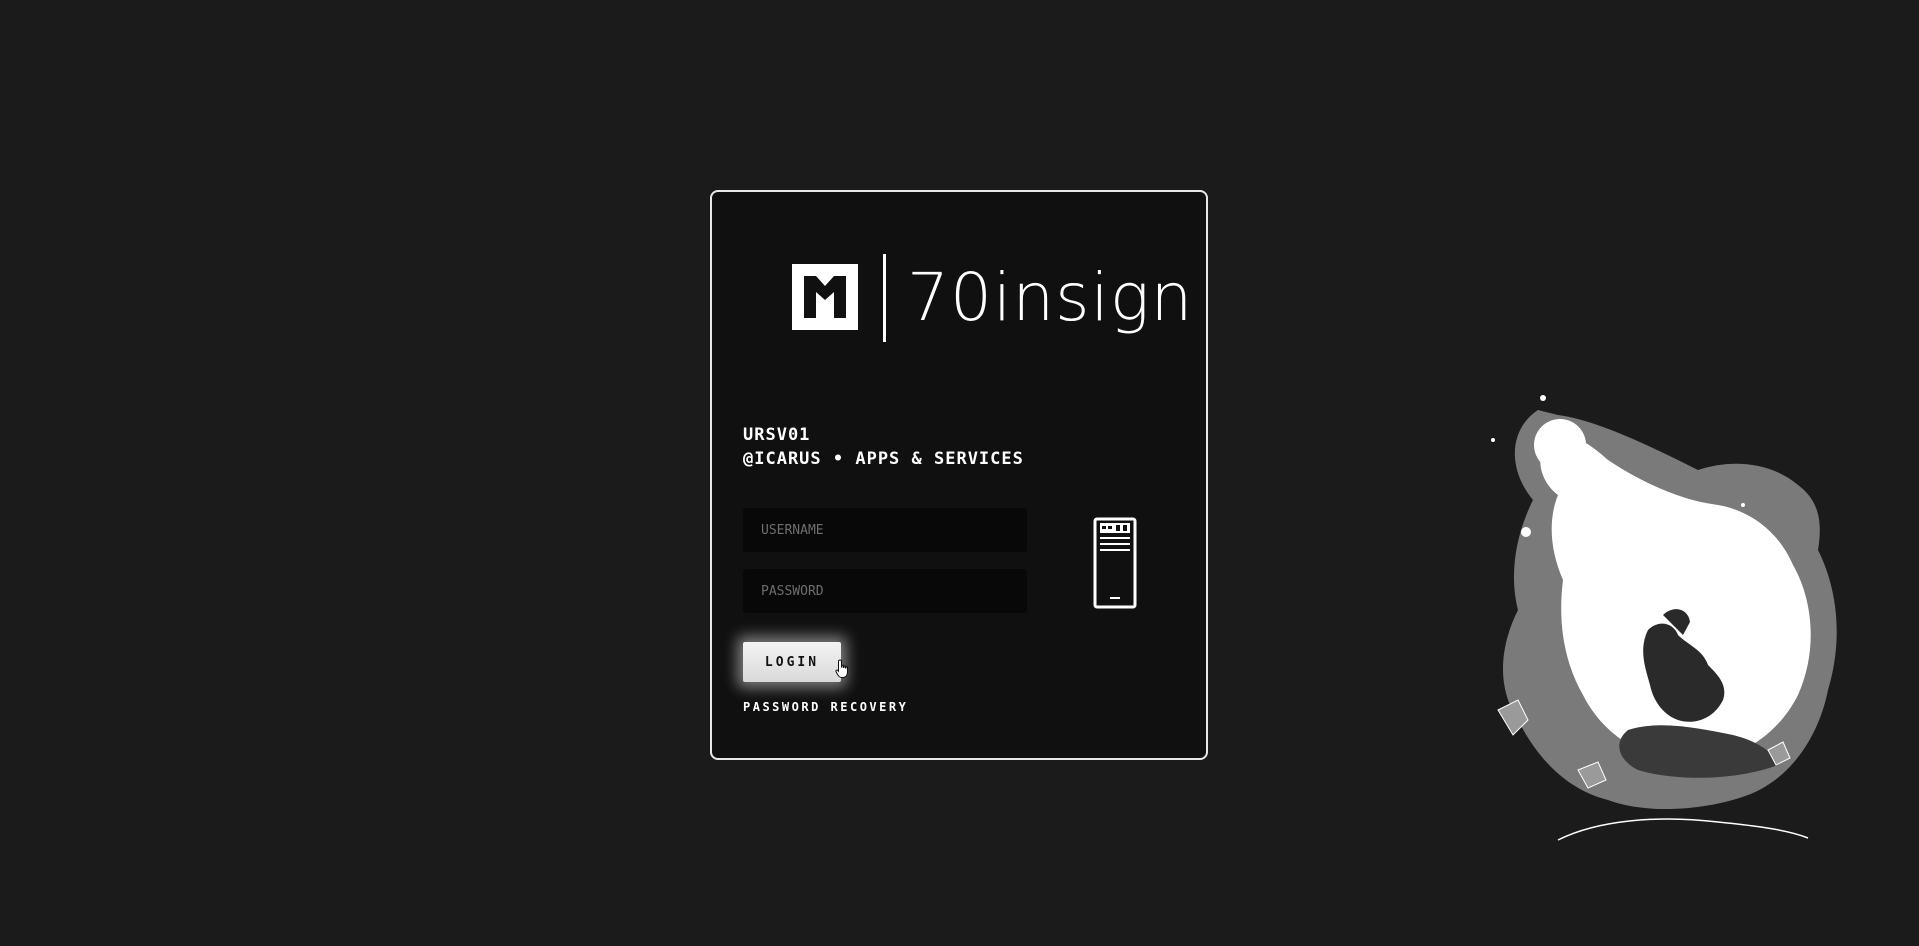  What do you see at coordinates (883, 459) in the screenshot?
I see `server-subtitle: @ICARUS • APPS & SERVICES` at bounding box center [883, 459].